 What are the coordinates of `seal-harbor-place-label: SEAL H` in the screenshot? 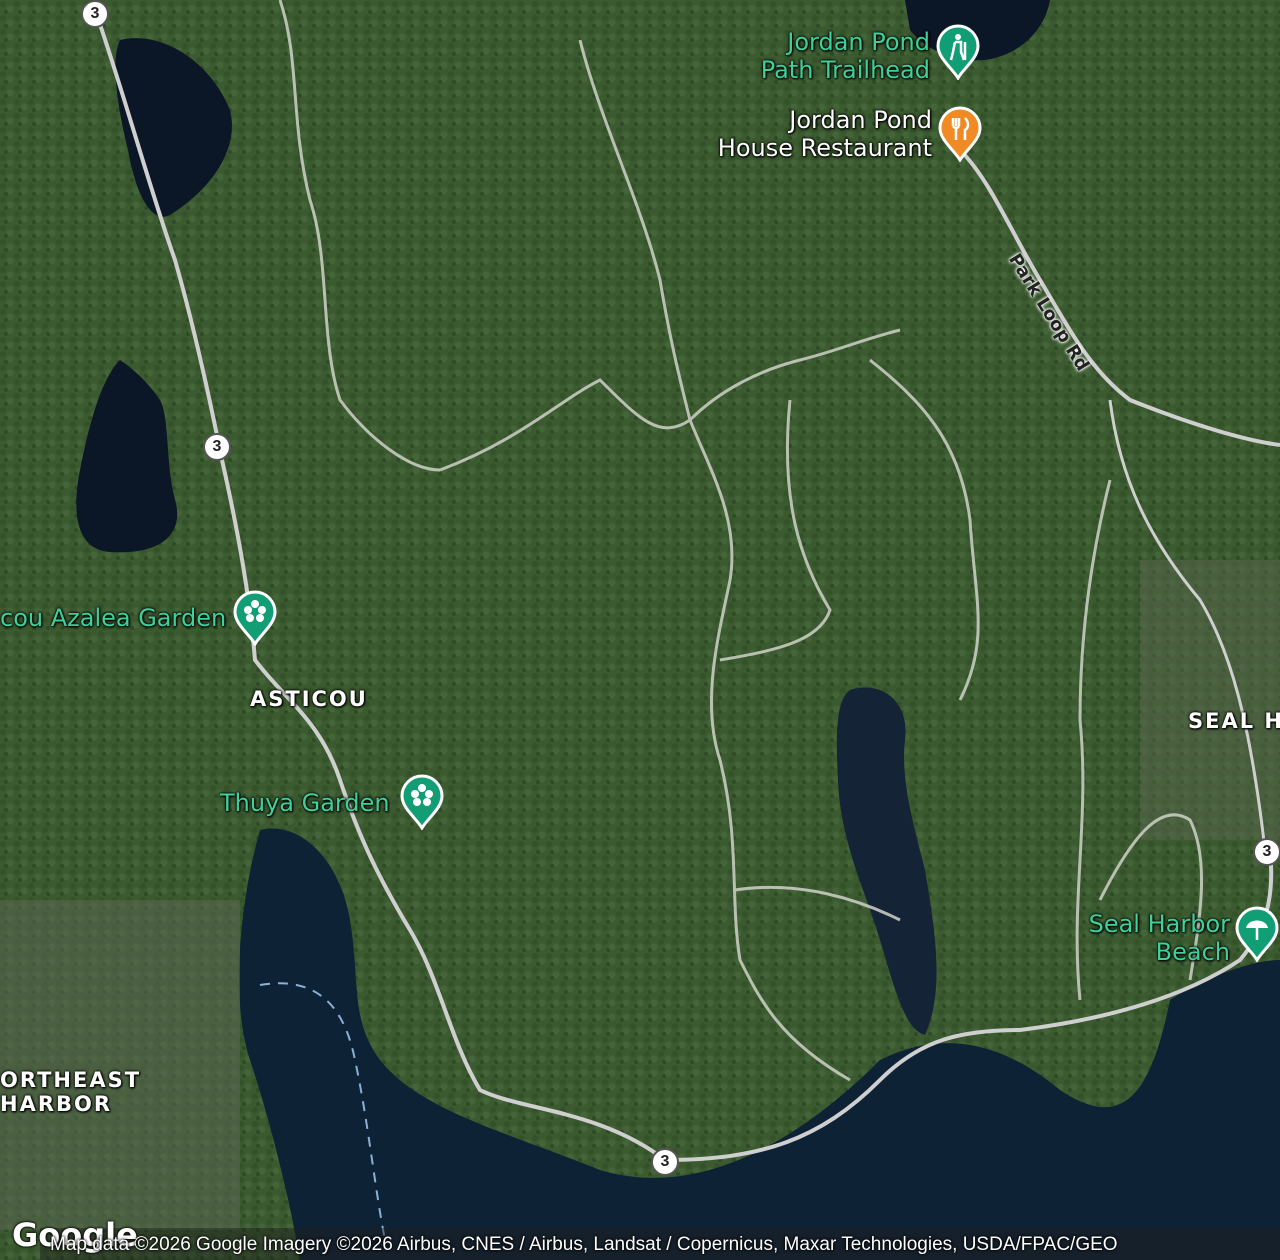 It's located at (1234, 721).